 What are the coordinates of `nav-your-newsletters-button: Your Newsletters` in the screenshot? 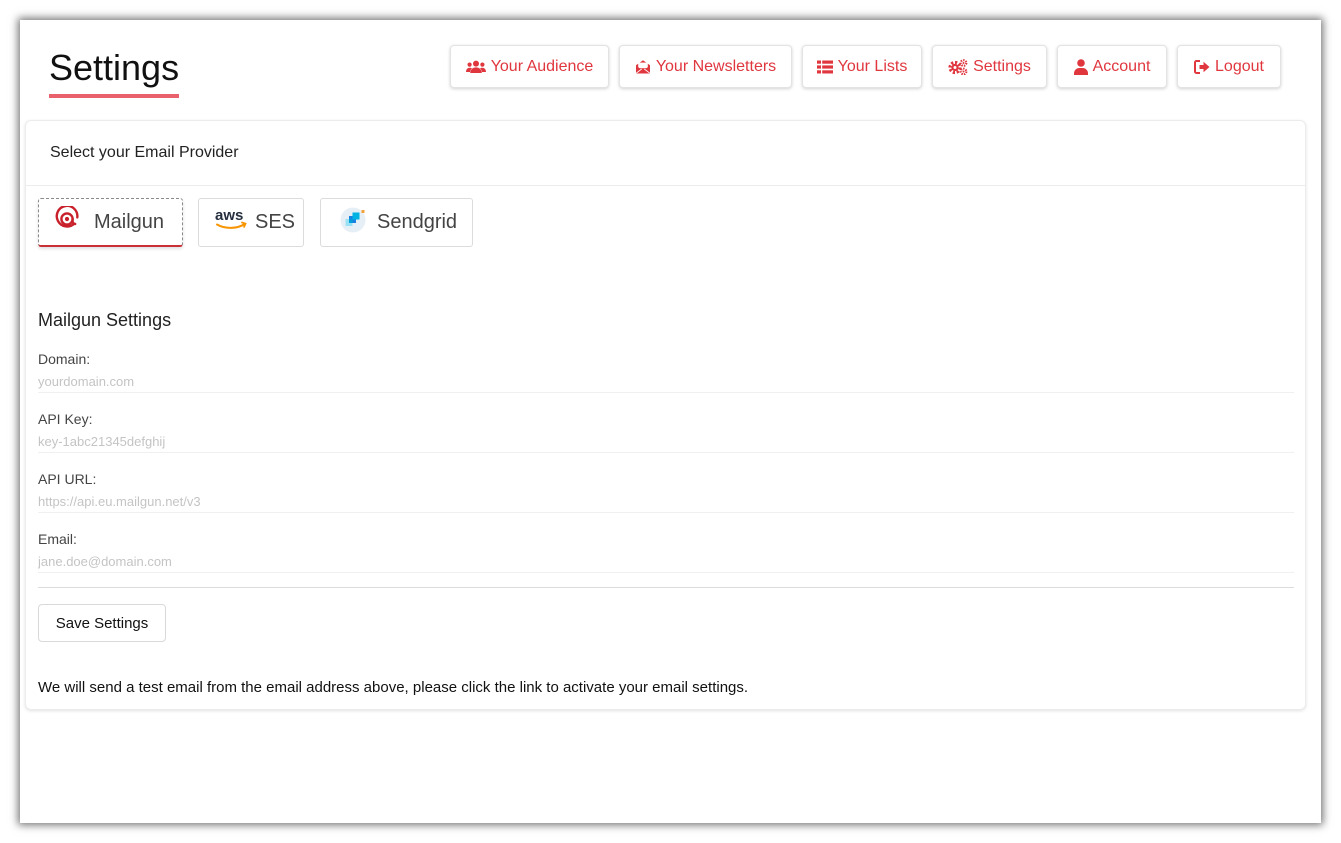 It's located at (705, 66).